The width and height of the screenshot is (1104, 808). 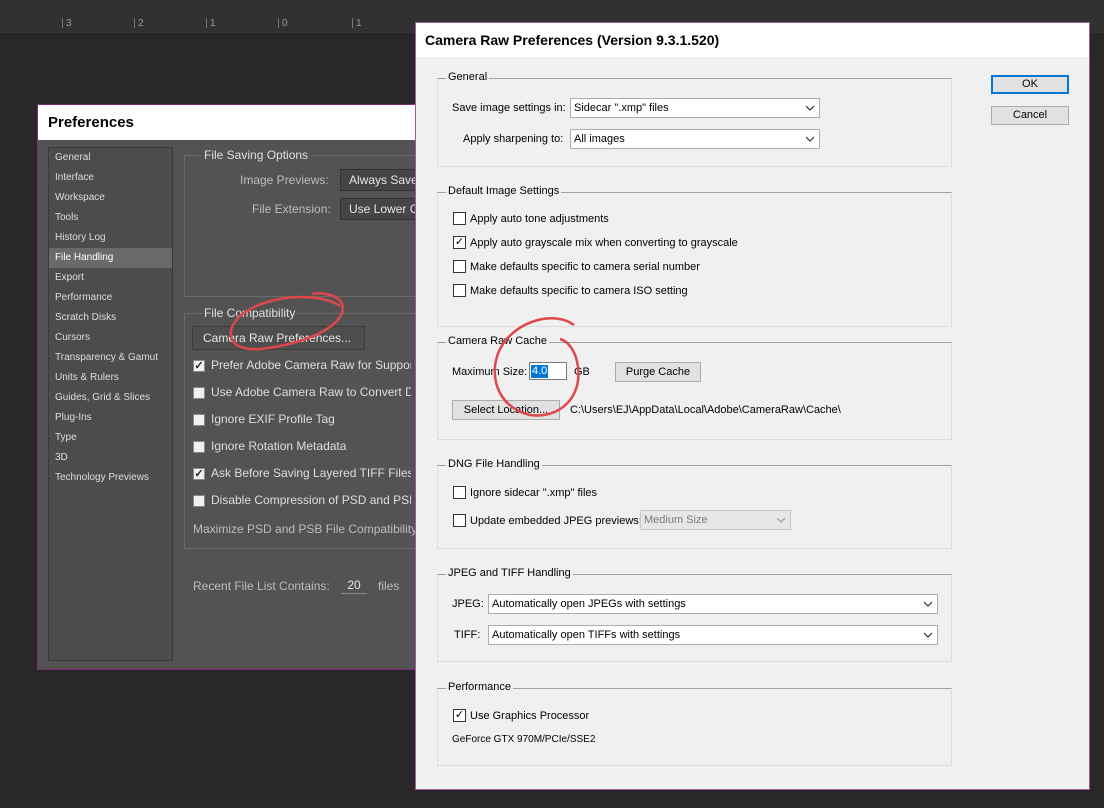 What do you see at coordinates (250, 313) in the screenshot?
I see `file-compatibility-legend: File Compatibility` at bounding box center [250, 313].